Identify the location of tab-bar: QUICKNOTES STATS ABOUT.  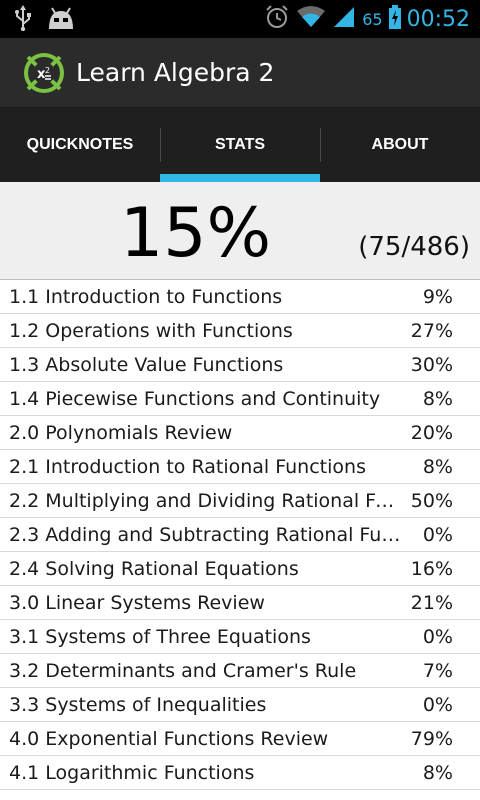
(240, 145).